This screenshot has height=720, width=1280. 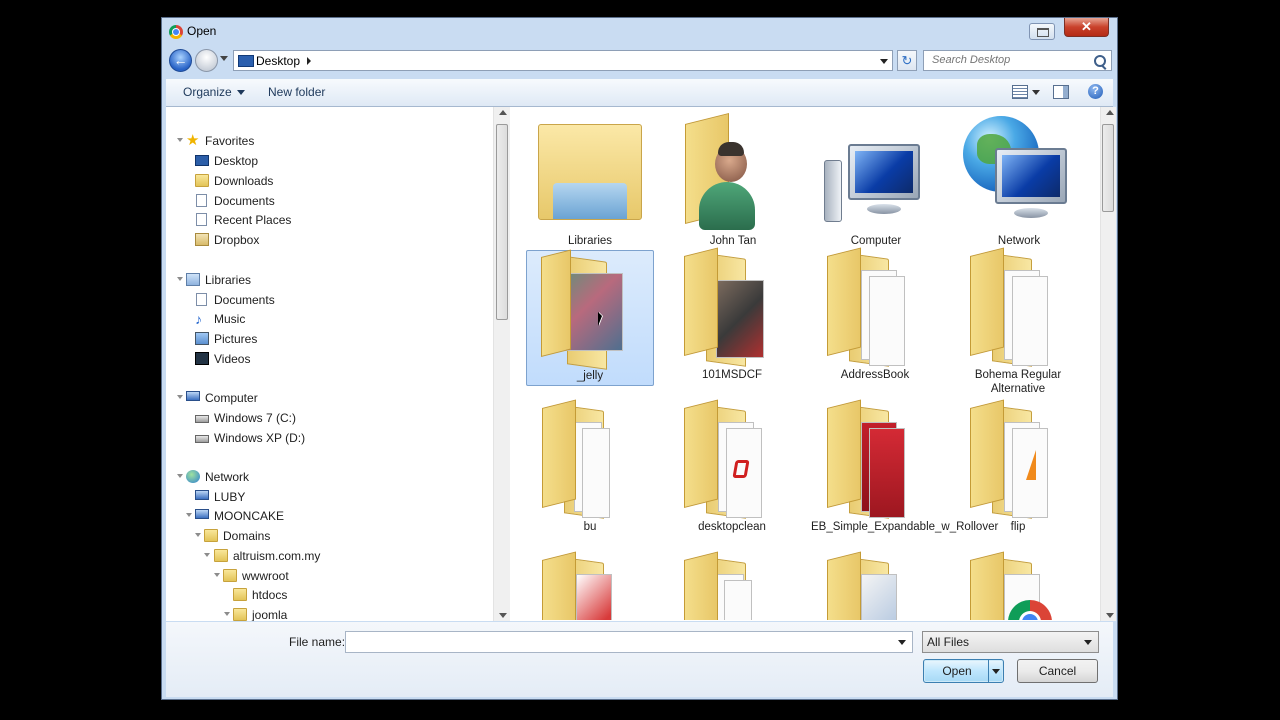 I want to click on search-box, so click(x=1017, y=60).